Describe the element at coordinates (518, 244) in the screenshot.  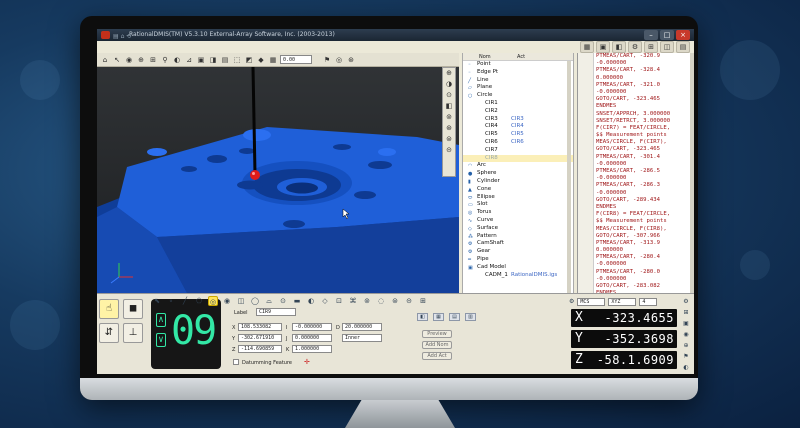
I see `tree-item: ⚙ CamShaft` at that location.